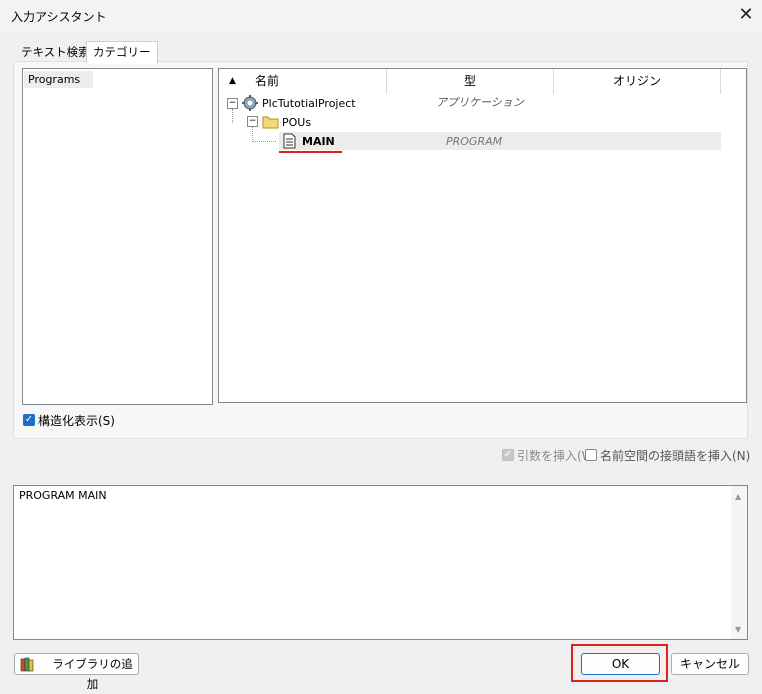  What do you see at coordinates (28, 667) in the screenshot?
I see `library-books-icon` at bounding box center [28, 667].